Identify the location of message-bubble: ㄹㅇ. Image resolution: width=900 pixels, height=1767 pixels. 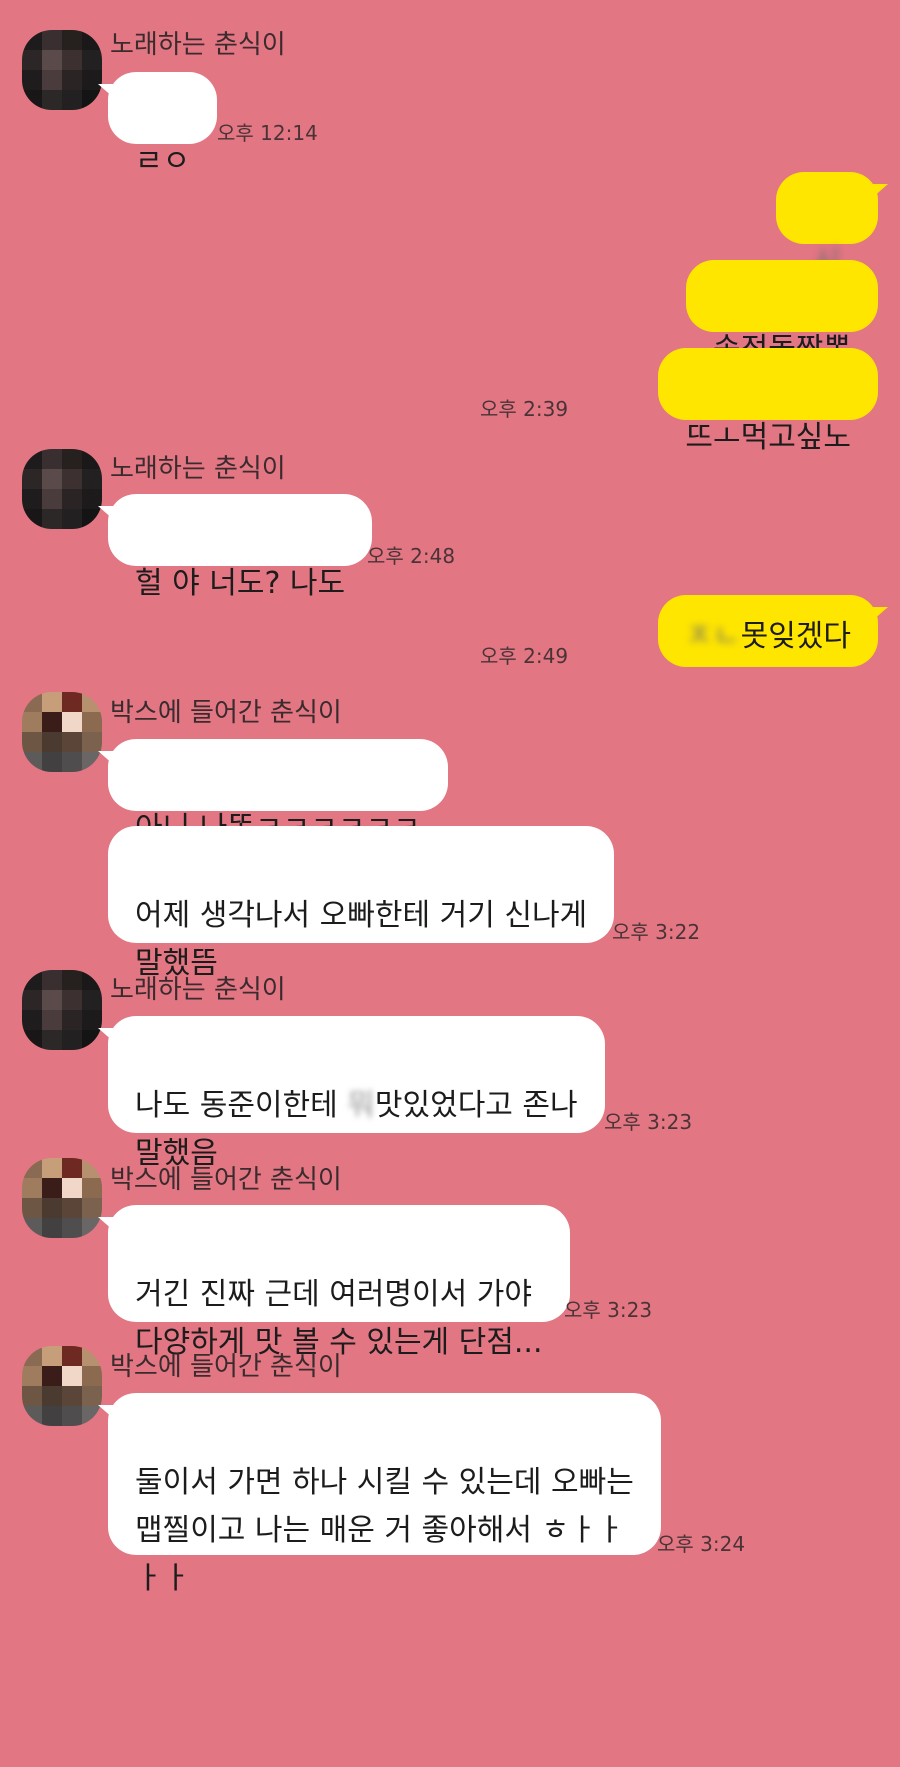
(157, 125).